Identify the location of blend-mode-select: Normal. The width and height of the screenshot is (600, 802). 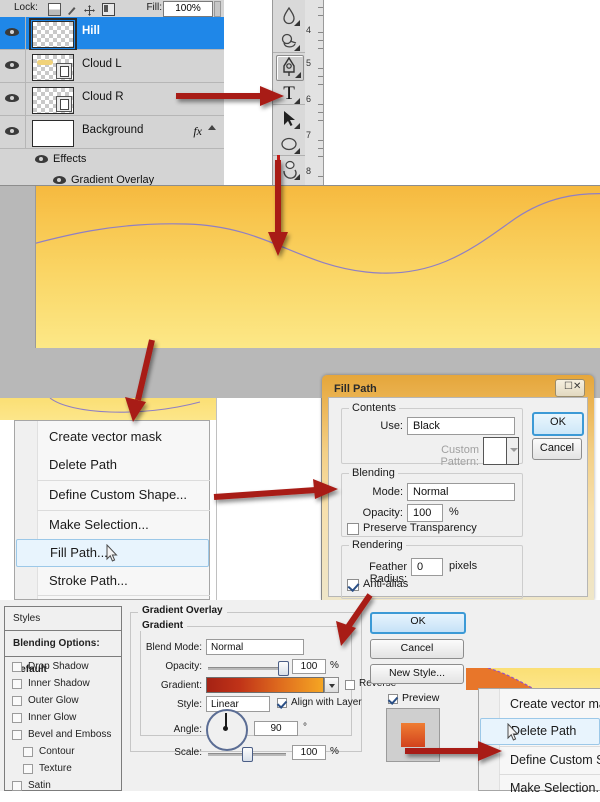
(255, 647).